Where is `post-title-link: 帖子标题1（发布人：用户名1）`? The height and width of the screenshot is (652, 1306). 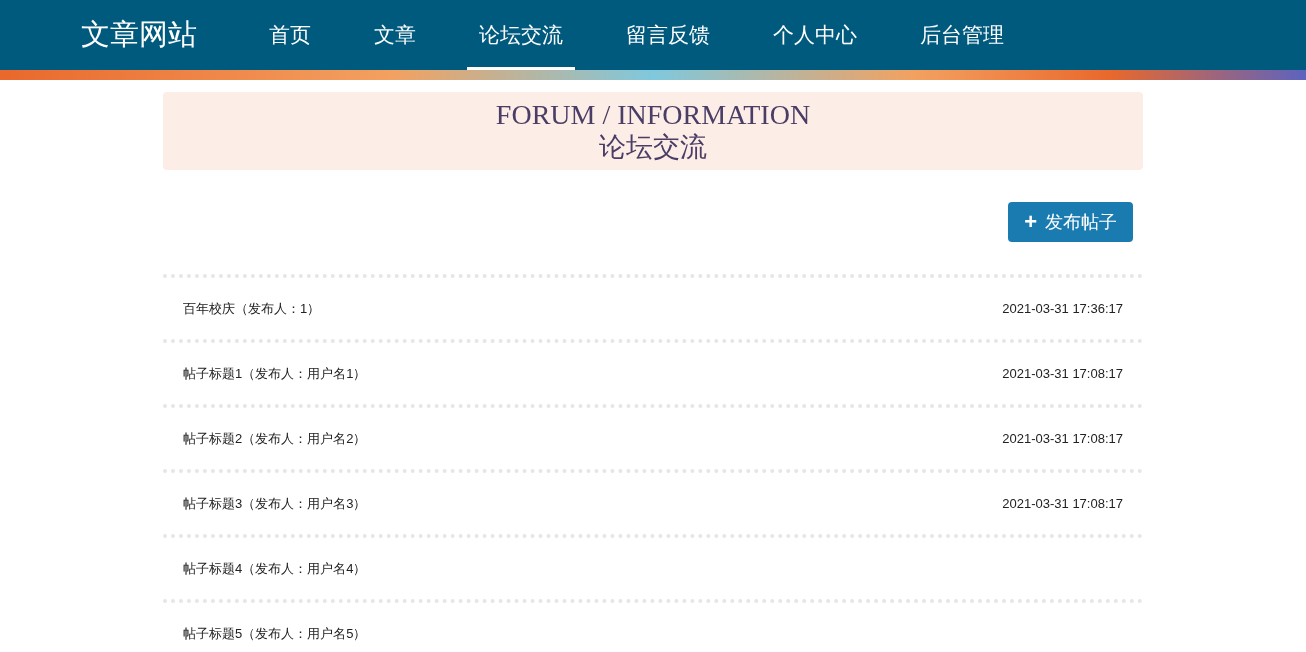 post-title-link: 帖子标题1（发布人：用户名1） is located at coordinates (275, 373).